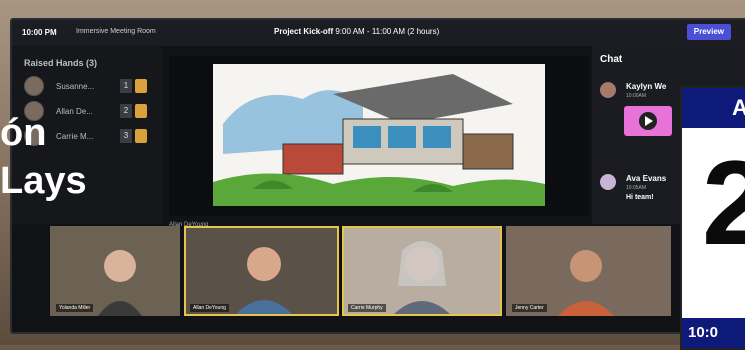 The image size is (745, 350). What do you see at coordinates (713, 333) in the screenshot?
I see `calendar-time: 10:0` at bounding box center [713, 333].